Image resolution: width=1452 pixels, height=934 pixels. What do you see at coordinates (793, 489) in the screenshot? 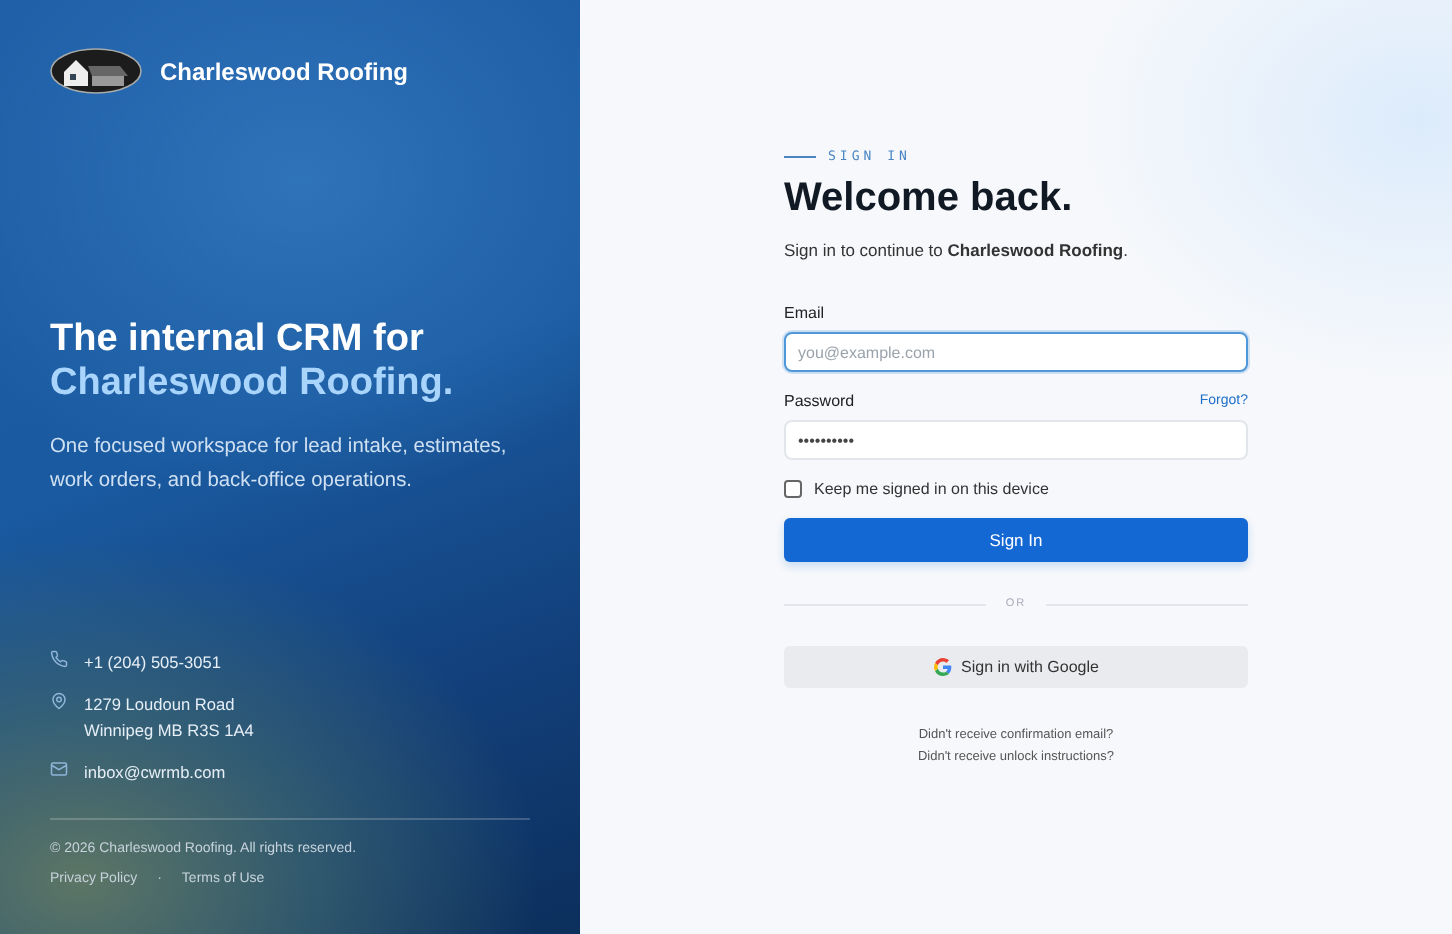
I see `checkbox` at bounding box center [793, 489].